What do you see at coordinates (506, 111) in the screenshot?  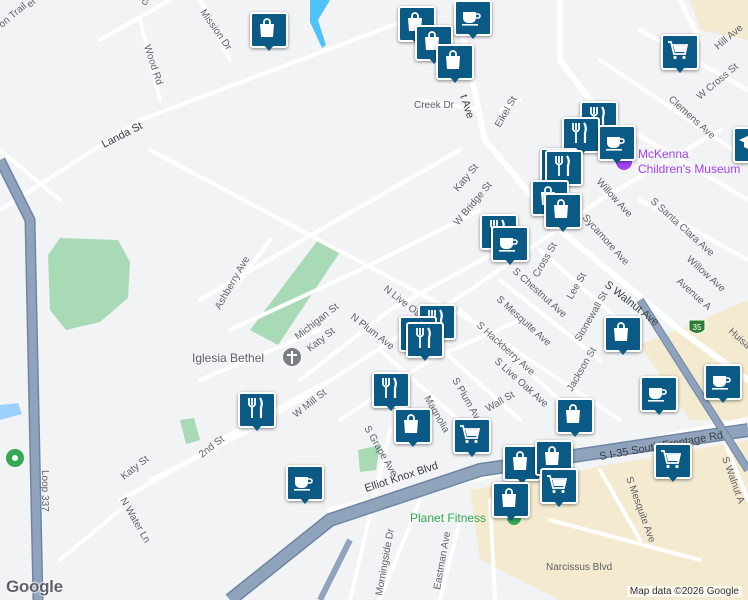 I see `street-label-eikel: Eikel St` at bounding box center [506, 111].